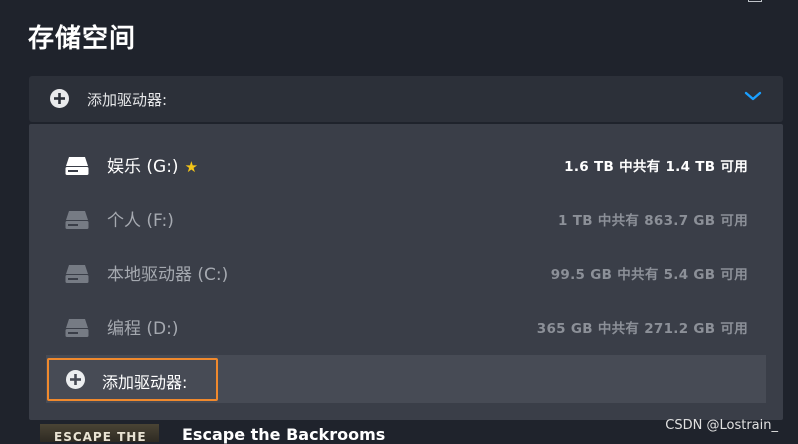 Image resolution: width=798 pixels, height=444 pixels. I want to click on add-circle-icon, so click(59, 98).